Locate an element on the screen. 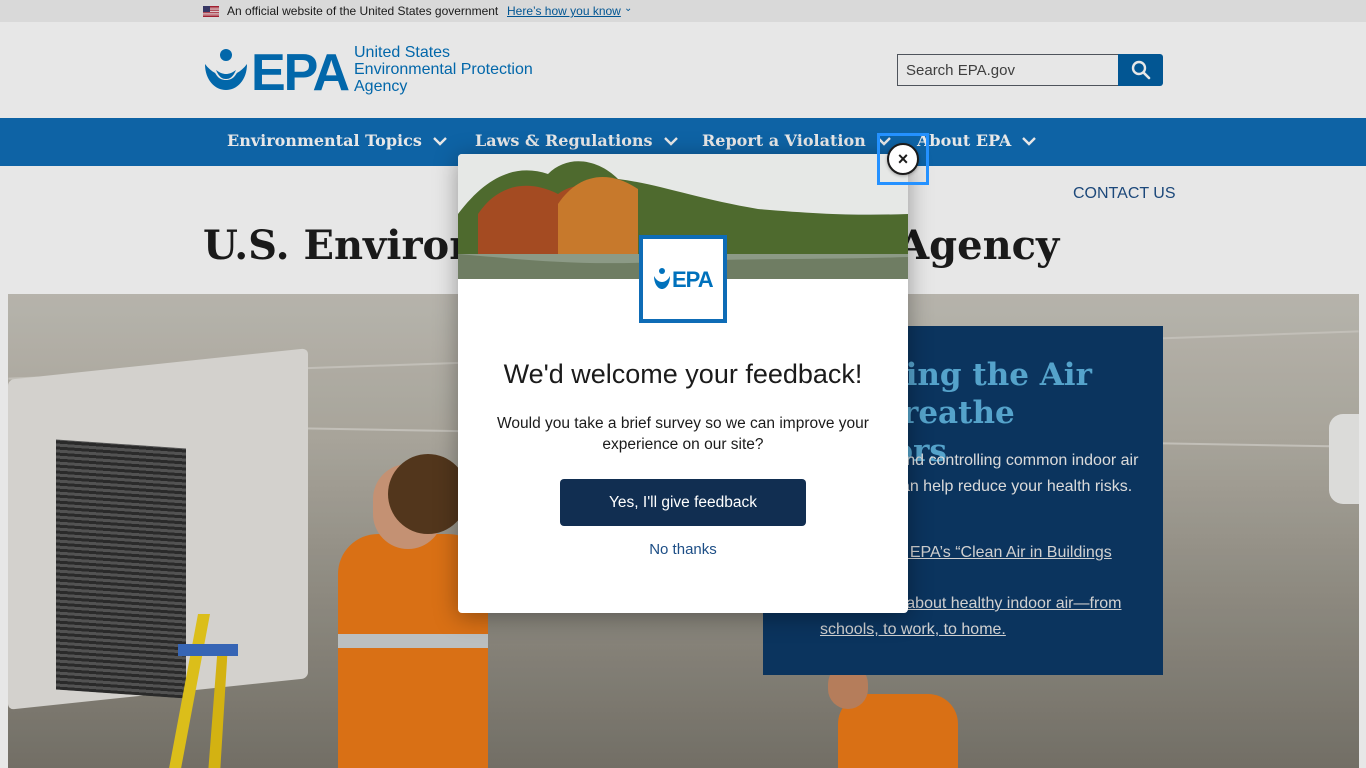  no-thanks-link: No thanks is located at coordinates (683, 549).